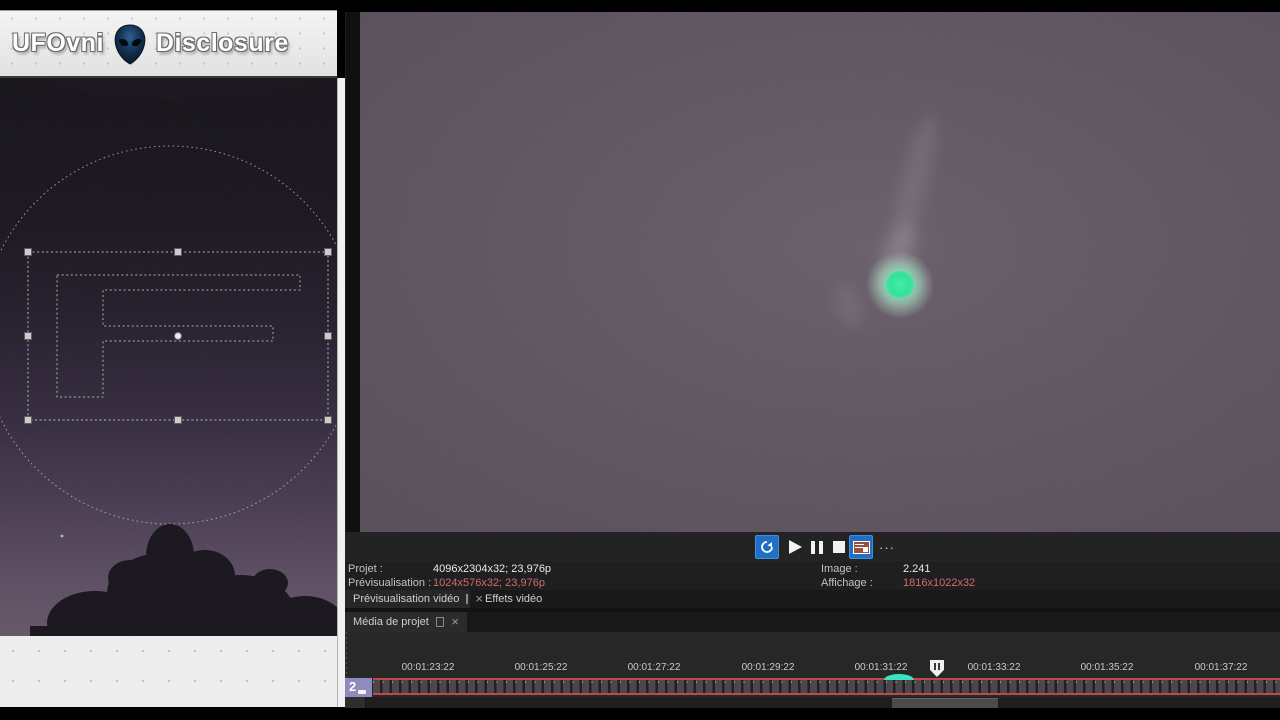  I want to click on play-icon, so click(795, 547).